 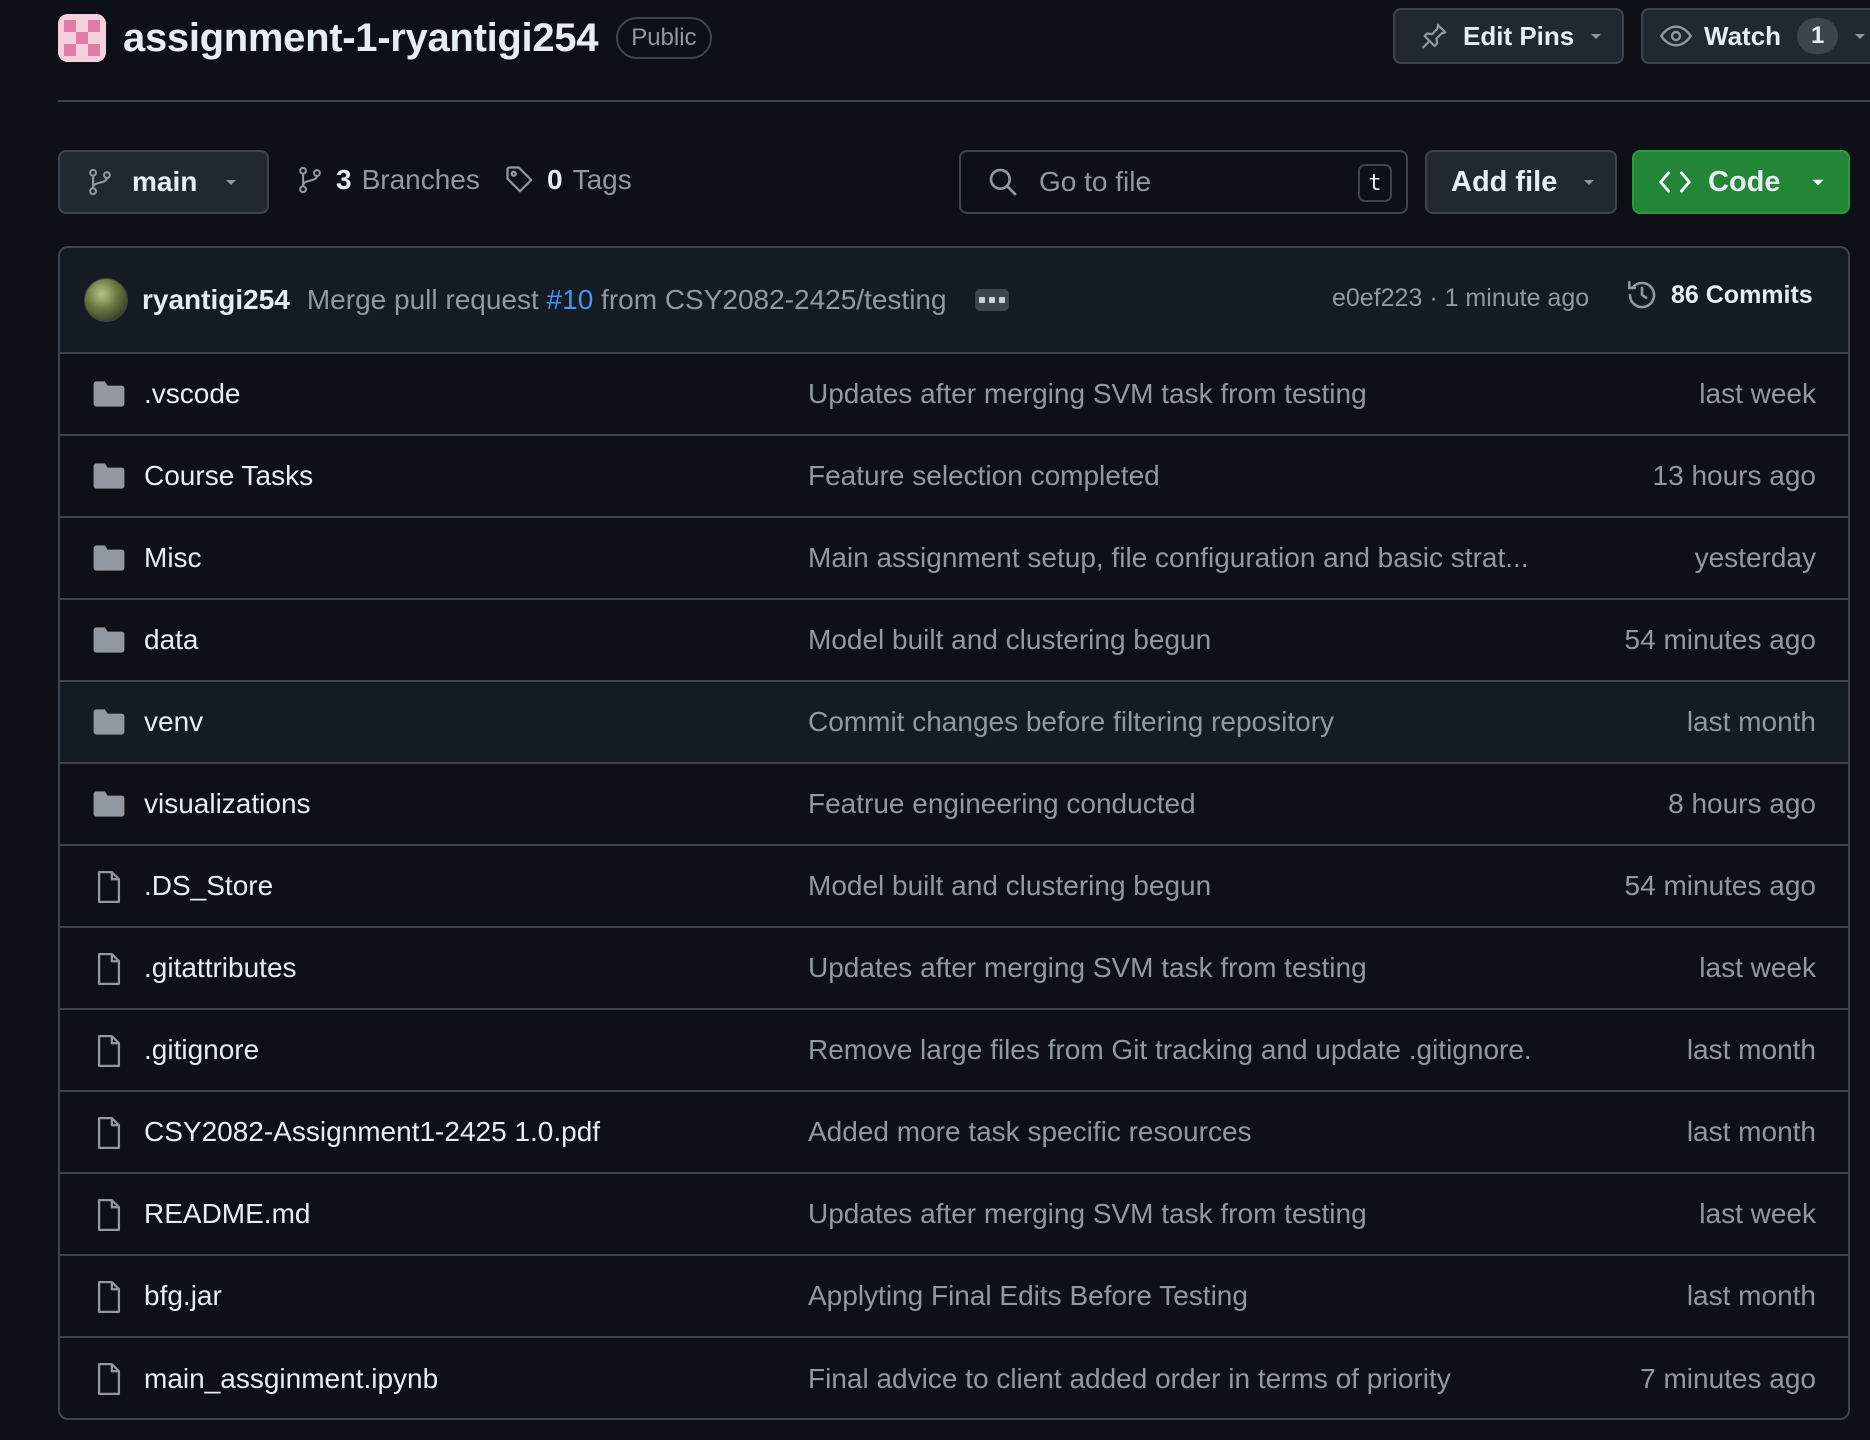 I want to click on avatar, so click(x=106, y=300).